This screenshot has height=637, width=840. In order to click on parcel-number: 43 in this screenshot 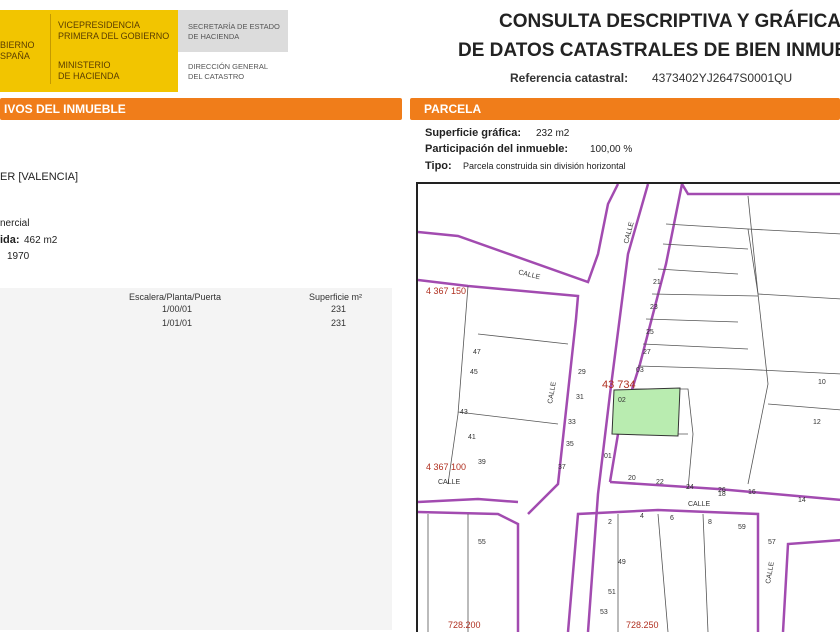, I will do `click(464, 412)`.